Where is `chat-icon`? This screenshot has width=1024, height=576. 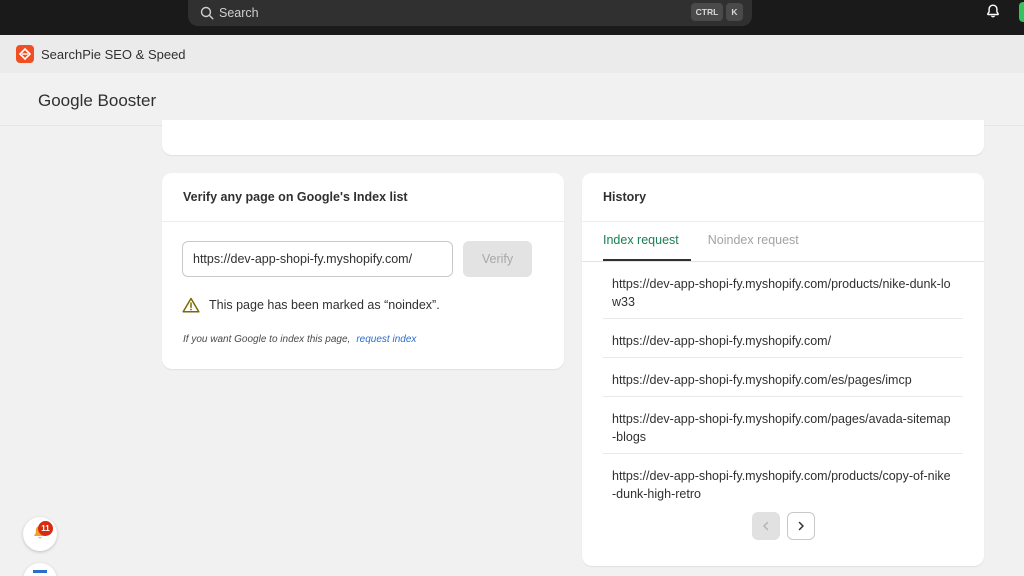
chat-icon is located at coordinates (40, 571).